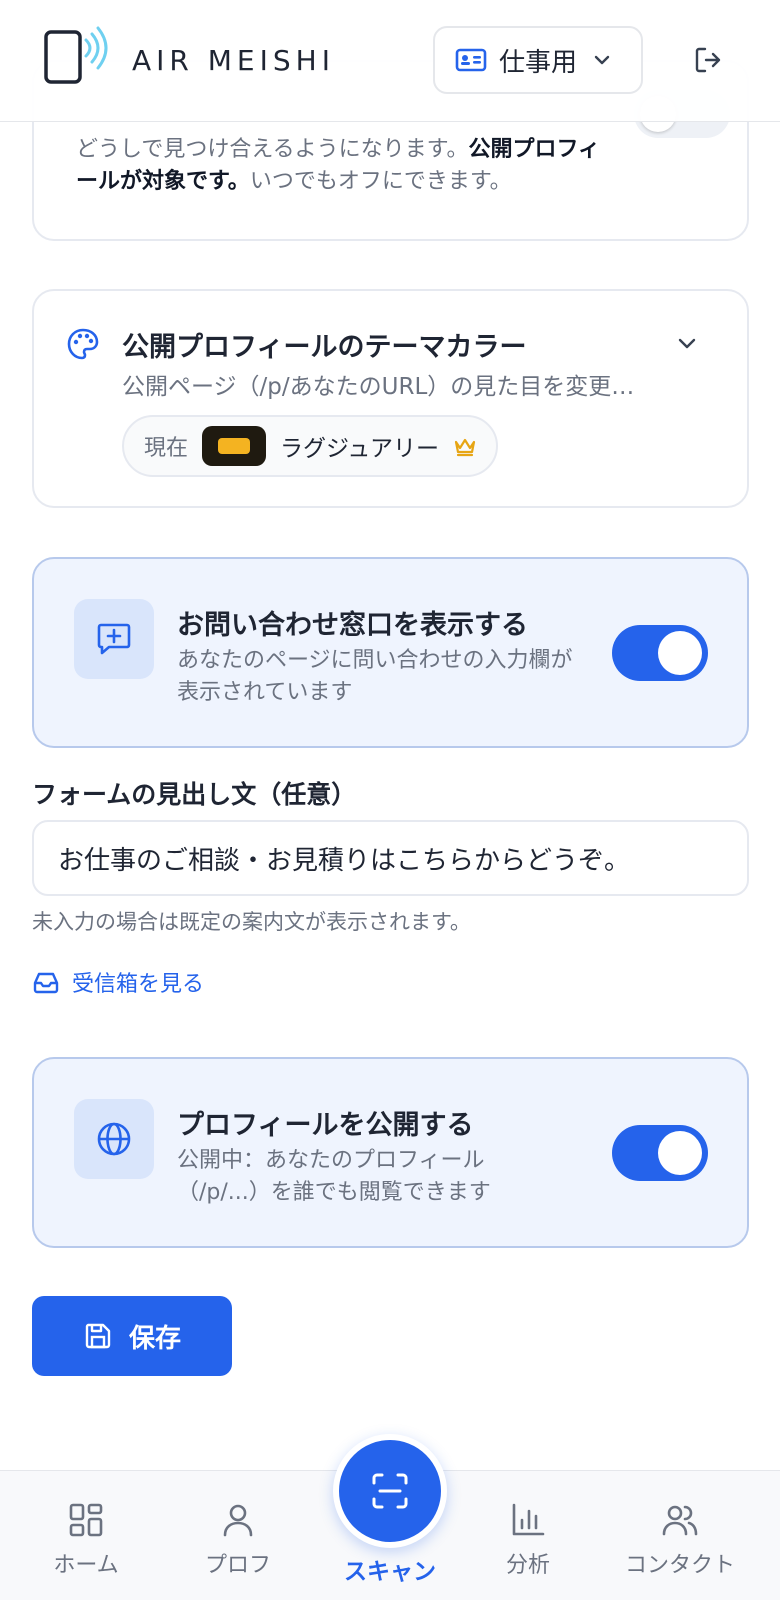 The width and height of the screenshot is (780, 1600). I want to click on nav-profile-label: プロフ, so click(237, 1565).